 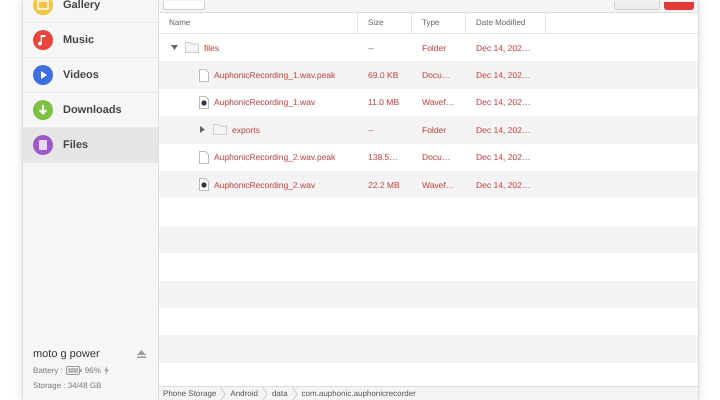 I want to click on file-name: files, so click(x=212, y=47).